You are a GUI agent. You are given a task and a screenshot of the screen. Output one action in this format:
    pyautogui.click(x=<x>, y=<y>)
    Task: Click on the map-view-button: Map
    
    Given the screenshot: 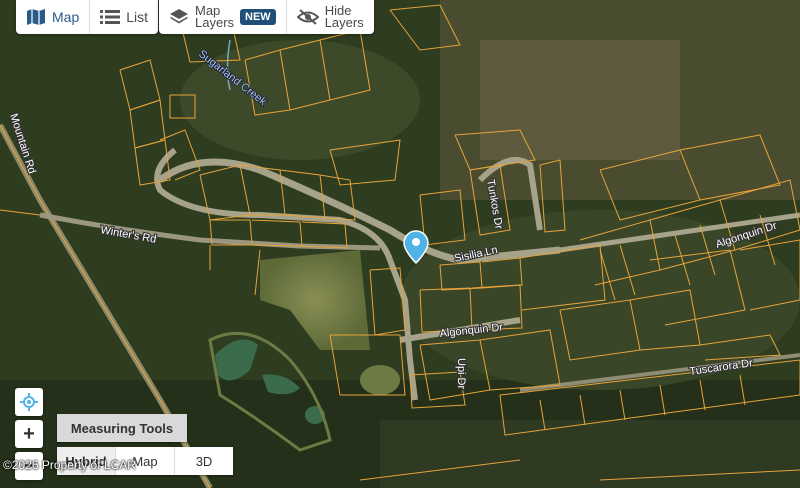 What is the action you would take?
    pyautogui.click(x=52, y=17)
    